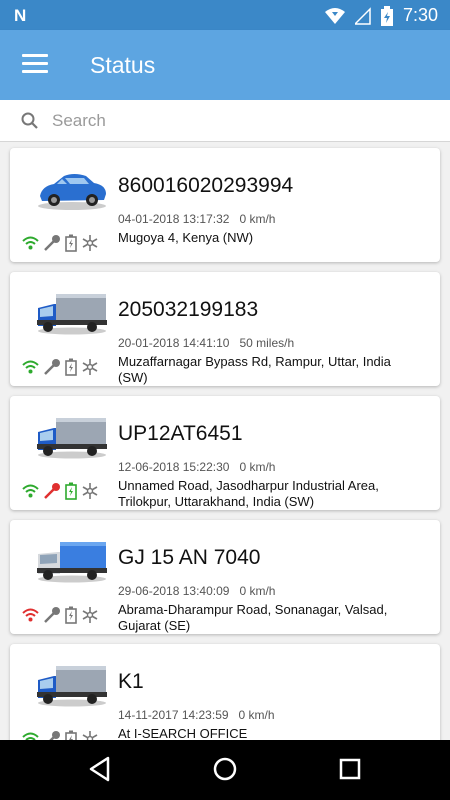  I want to click on vehicle-id: 860016020293994, so click(206, 185).